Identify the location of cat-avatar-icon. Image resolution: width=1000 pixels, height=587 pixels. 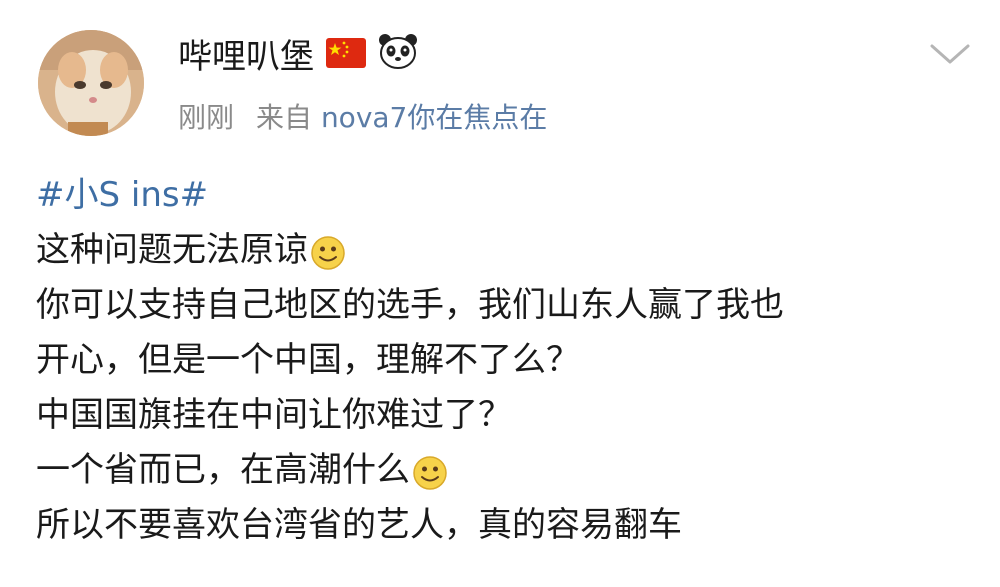
(91, 83).